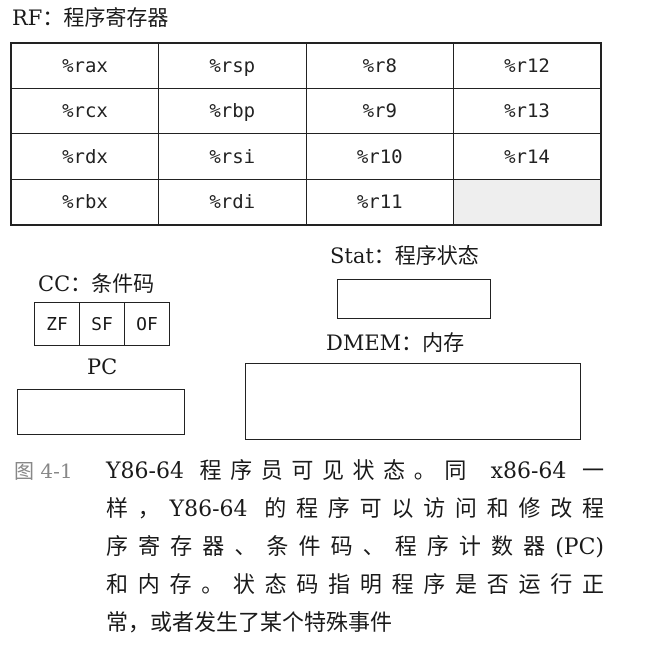 The height and width of the screenshot is (647, 648). What do you see at coordinates (232, 111) in the screenshot?
I see `register-cell: %rbp` at bounding box center [232, 111].